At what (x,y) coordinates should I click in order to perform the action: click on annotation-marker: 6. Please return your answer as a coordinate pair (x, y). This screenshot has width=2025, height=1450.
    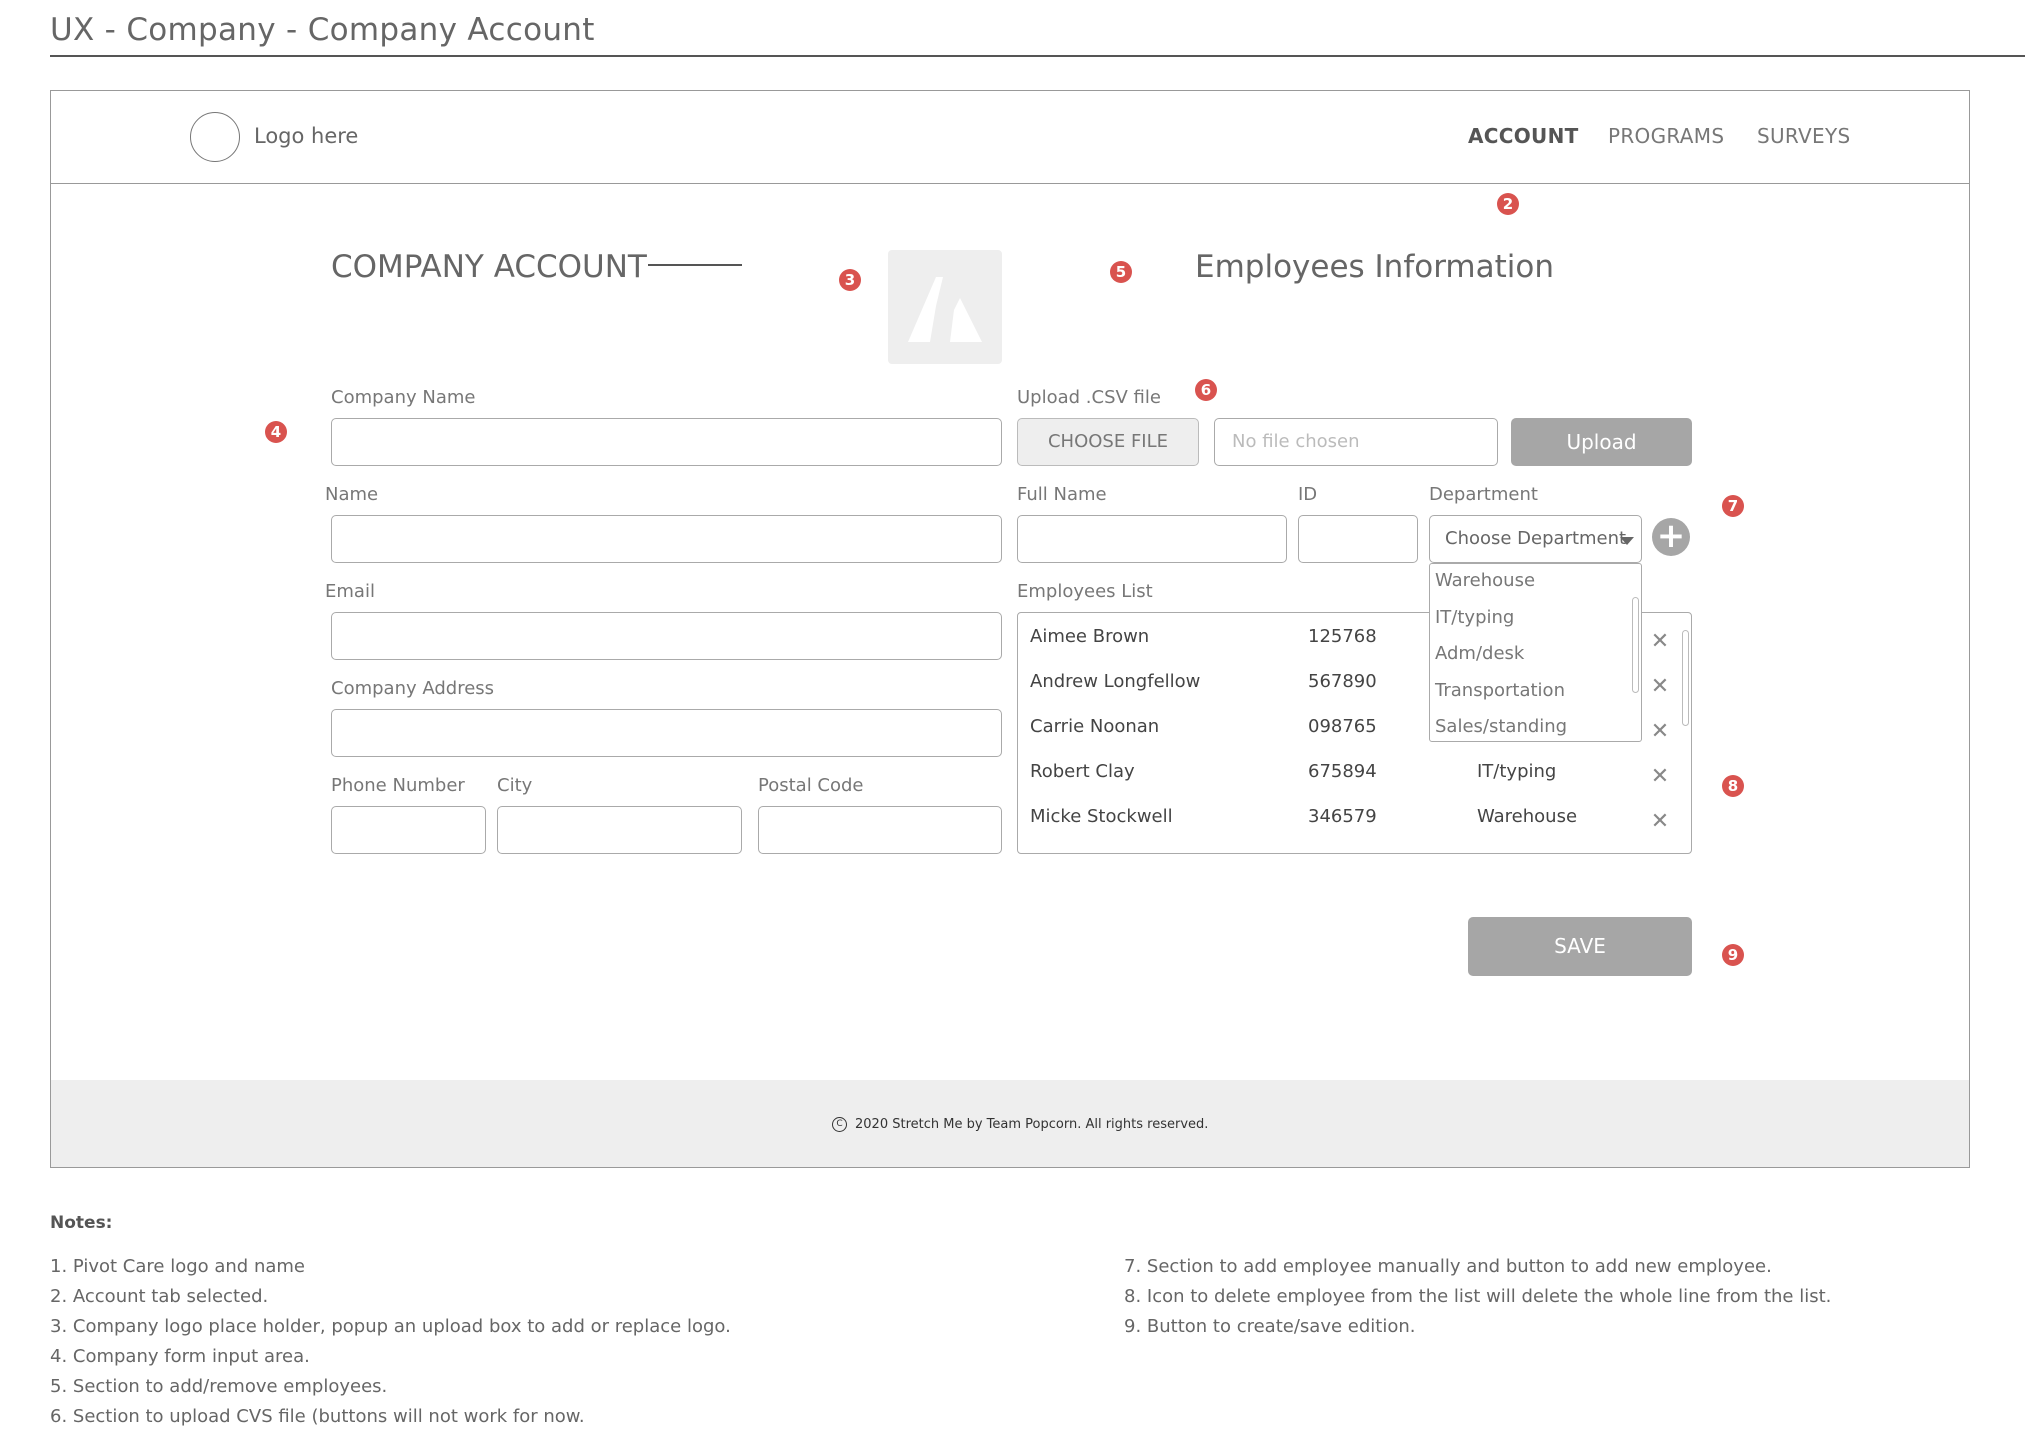
    Looking at the image, I should click on (1206, 390).